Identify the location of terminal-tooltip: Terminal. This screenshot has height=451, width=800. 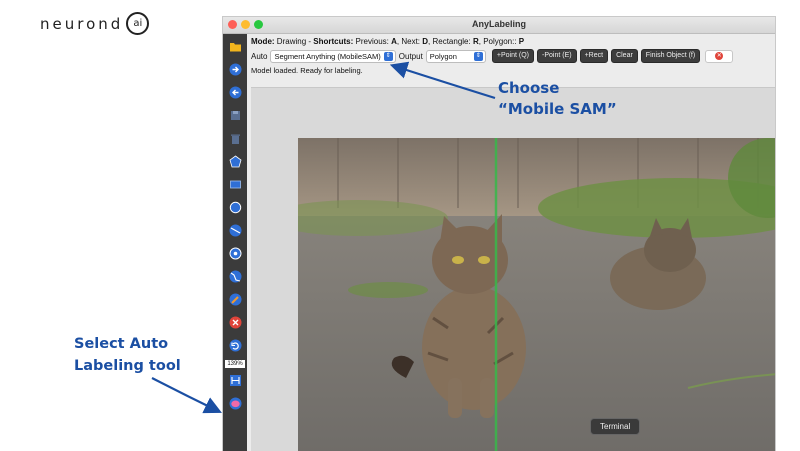
(615, 426).